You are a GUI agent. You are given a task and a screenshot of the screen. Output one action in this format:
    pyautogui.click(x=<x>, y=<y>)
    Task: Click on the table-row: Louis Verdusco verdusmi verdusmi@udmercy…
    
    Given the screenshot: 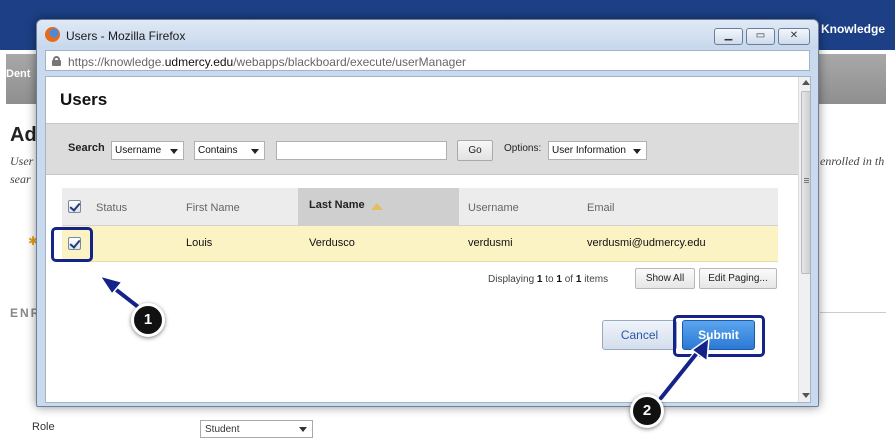 What is the action you would take?
    pyautogui.click(x=420, y=244)
    